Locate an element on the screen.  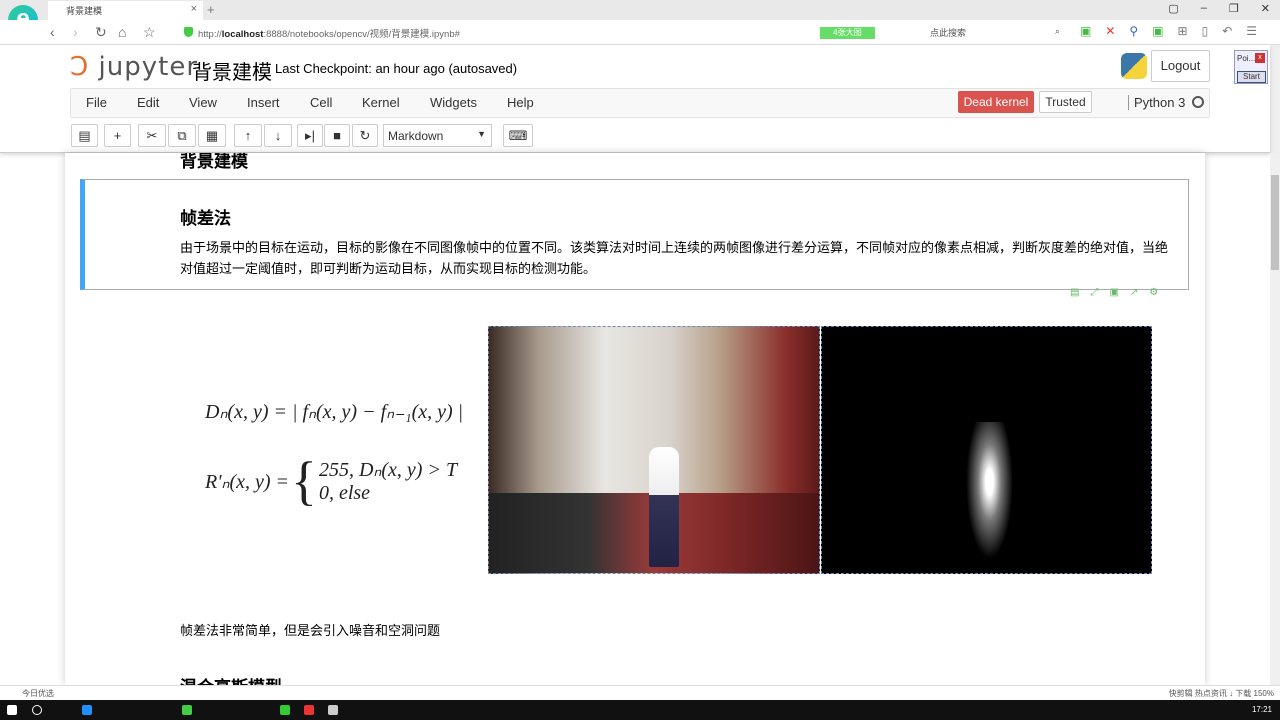
cortana-icon is located at coordinates (37, 710).